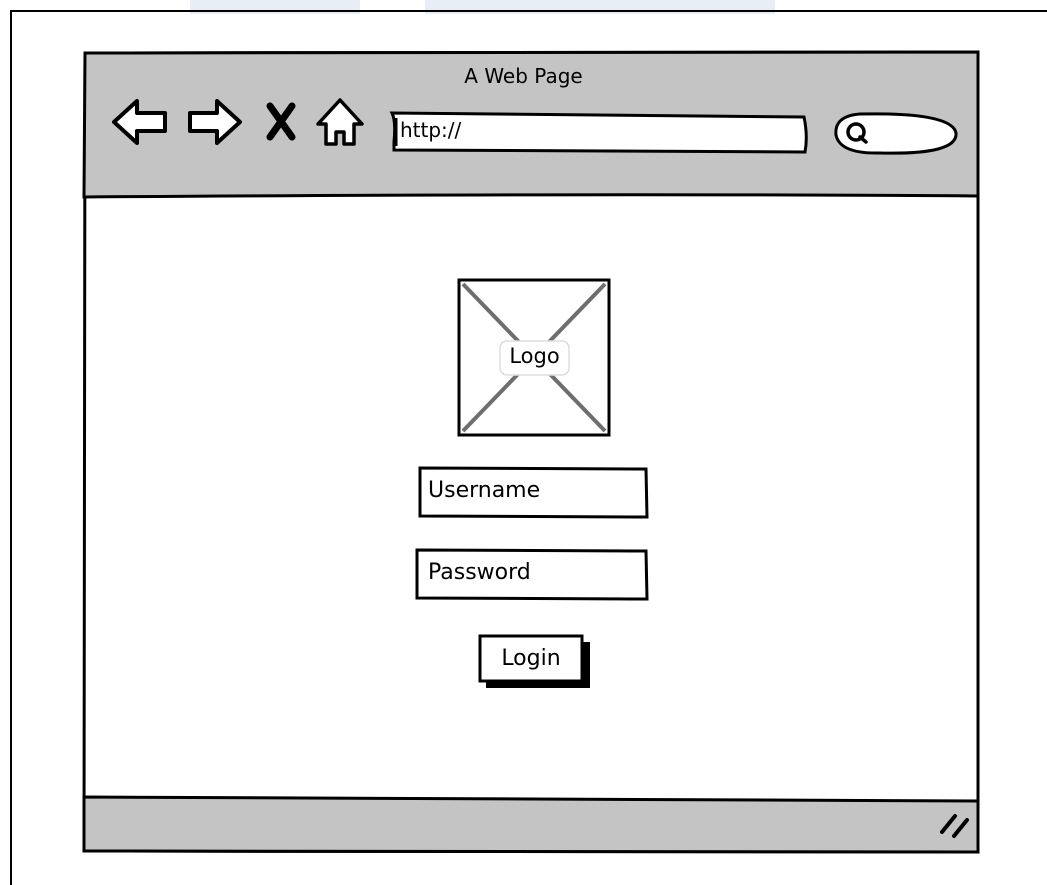 This screenshot has width=1047, height=885. What do you see at coordinates (857, 133) in the screenshot?
I see `search-icon` at bounding box center [857, 133].